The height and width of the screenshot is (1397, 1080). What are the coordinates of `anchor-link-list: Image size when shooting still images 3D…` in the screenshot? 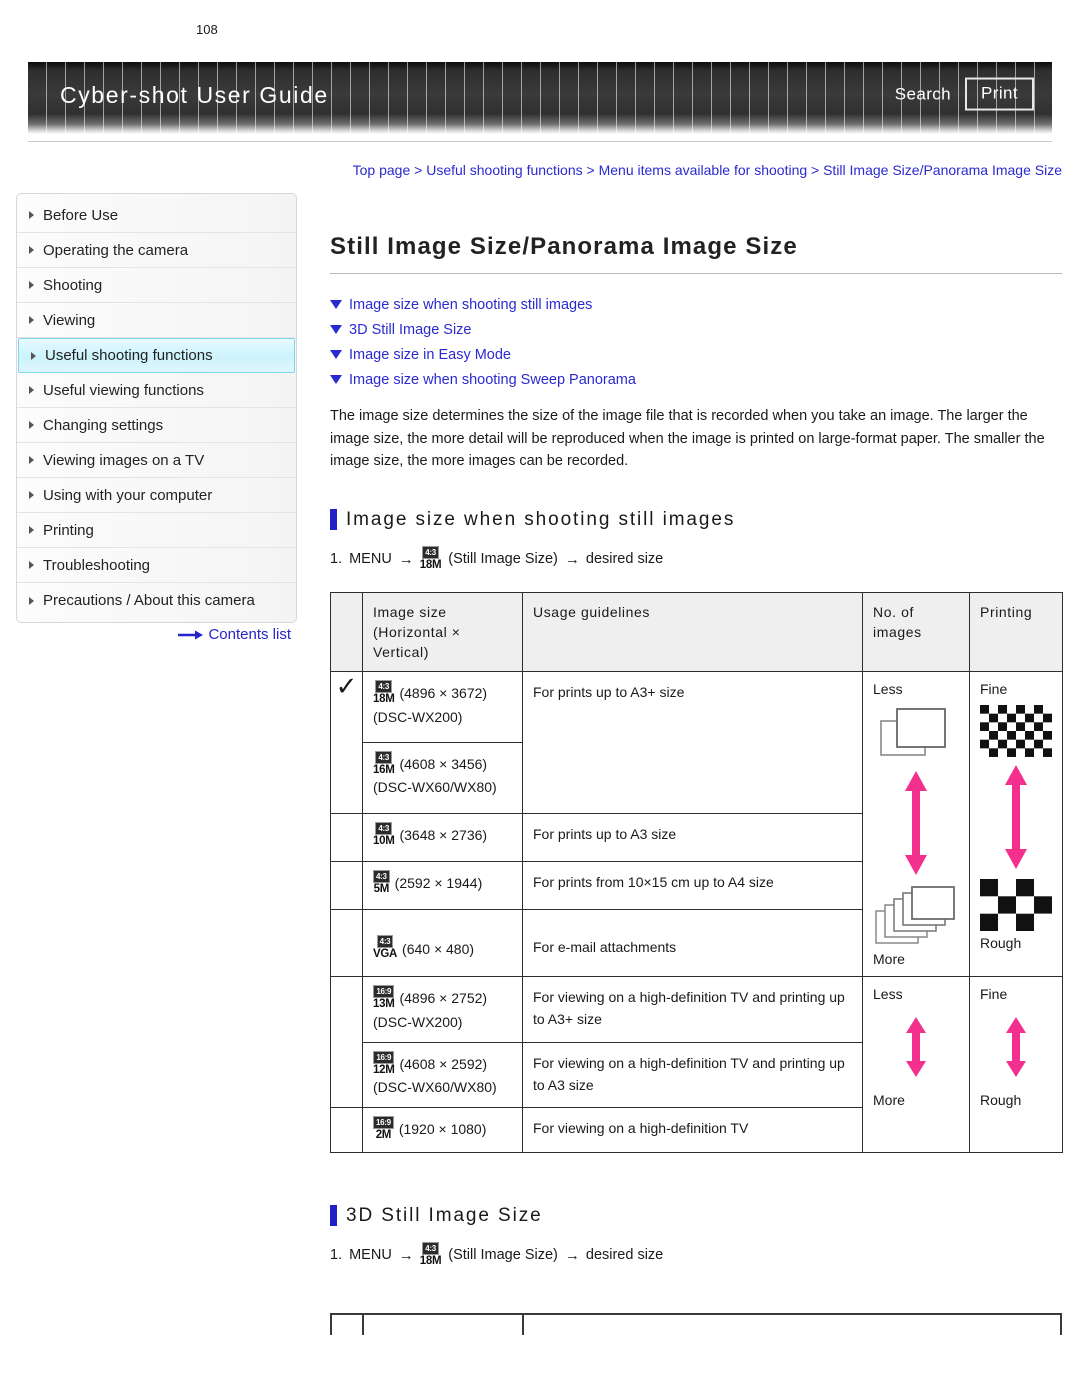 It's located at (696, 342).